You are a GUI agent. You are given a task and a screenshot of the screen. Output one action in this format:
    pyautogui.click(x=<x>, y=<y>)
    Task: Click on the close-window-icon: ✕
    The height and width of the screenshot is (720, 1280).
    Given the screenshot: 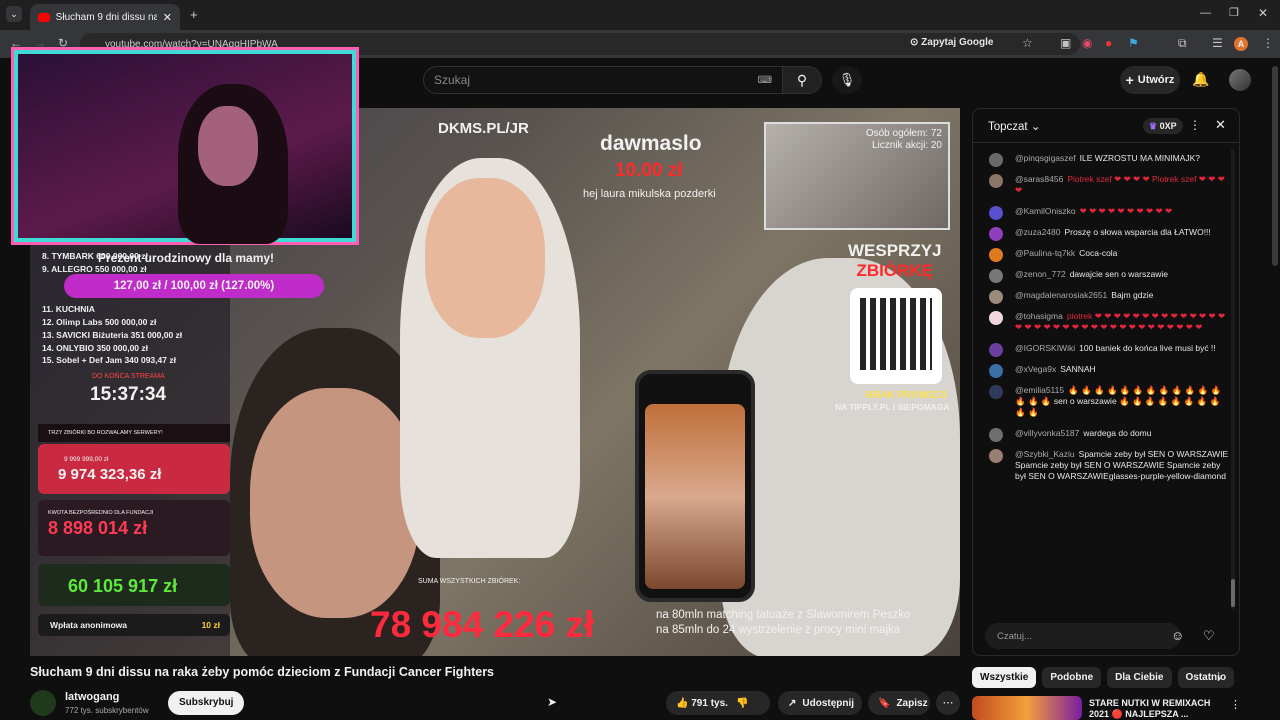 What is the action you would take?
    pyautogui.click(x=1263, y=13)
    